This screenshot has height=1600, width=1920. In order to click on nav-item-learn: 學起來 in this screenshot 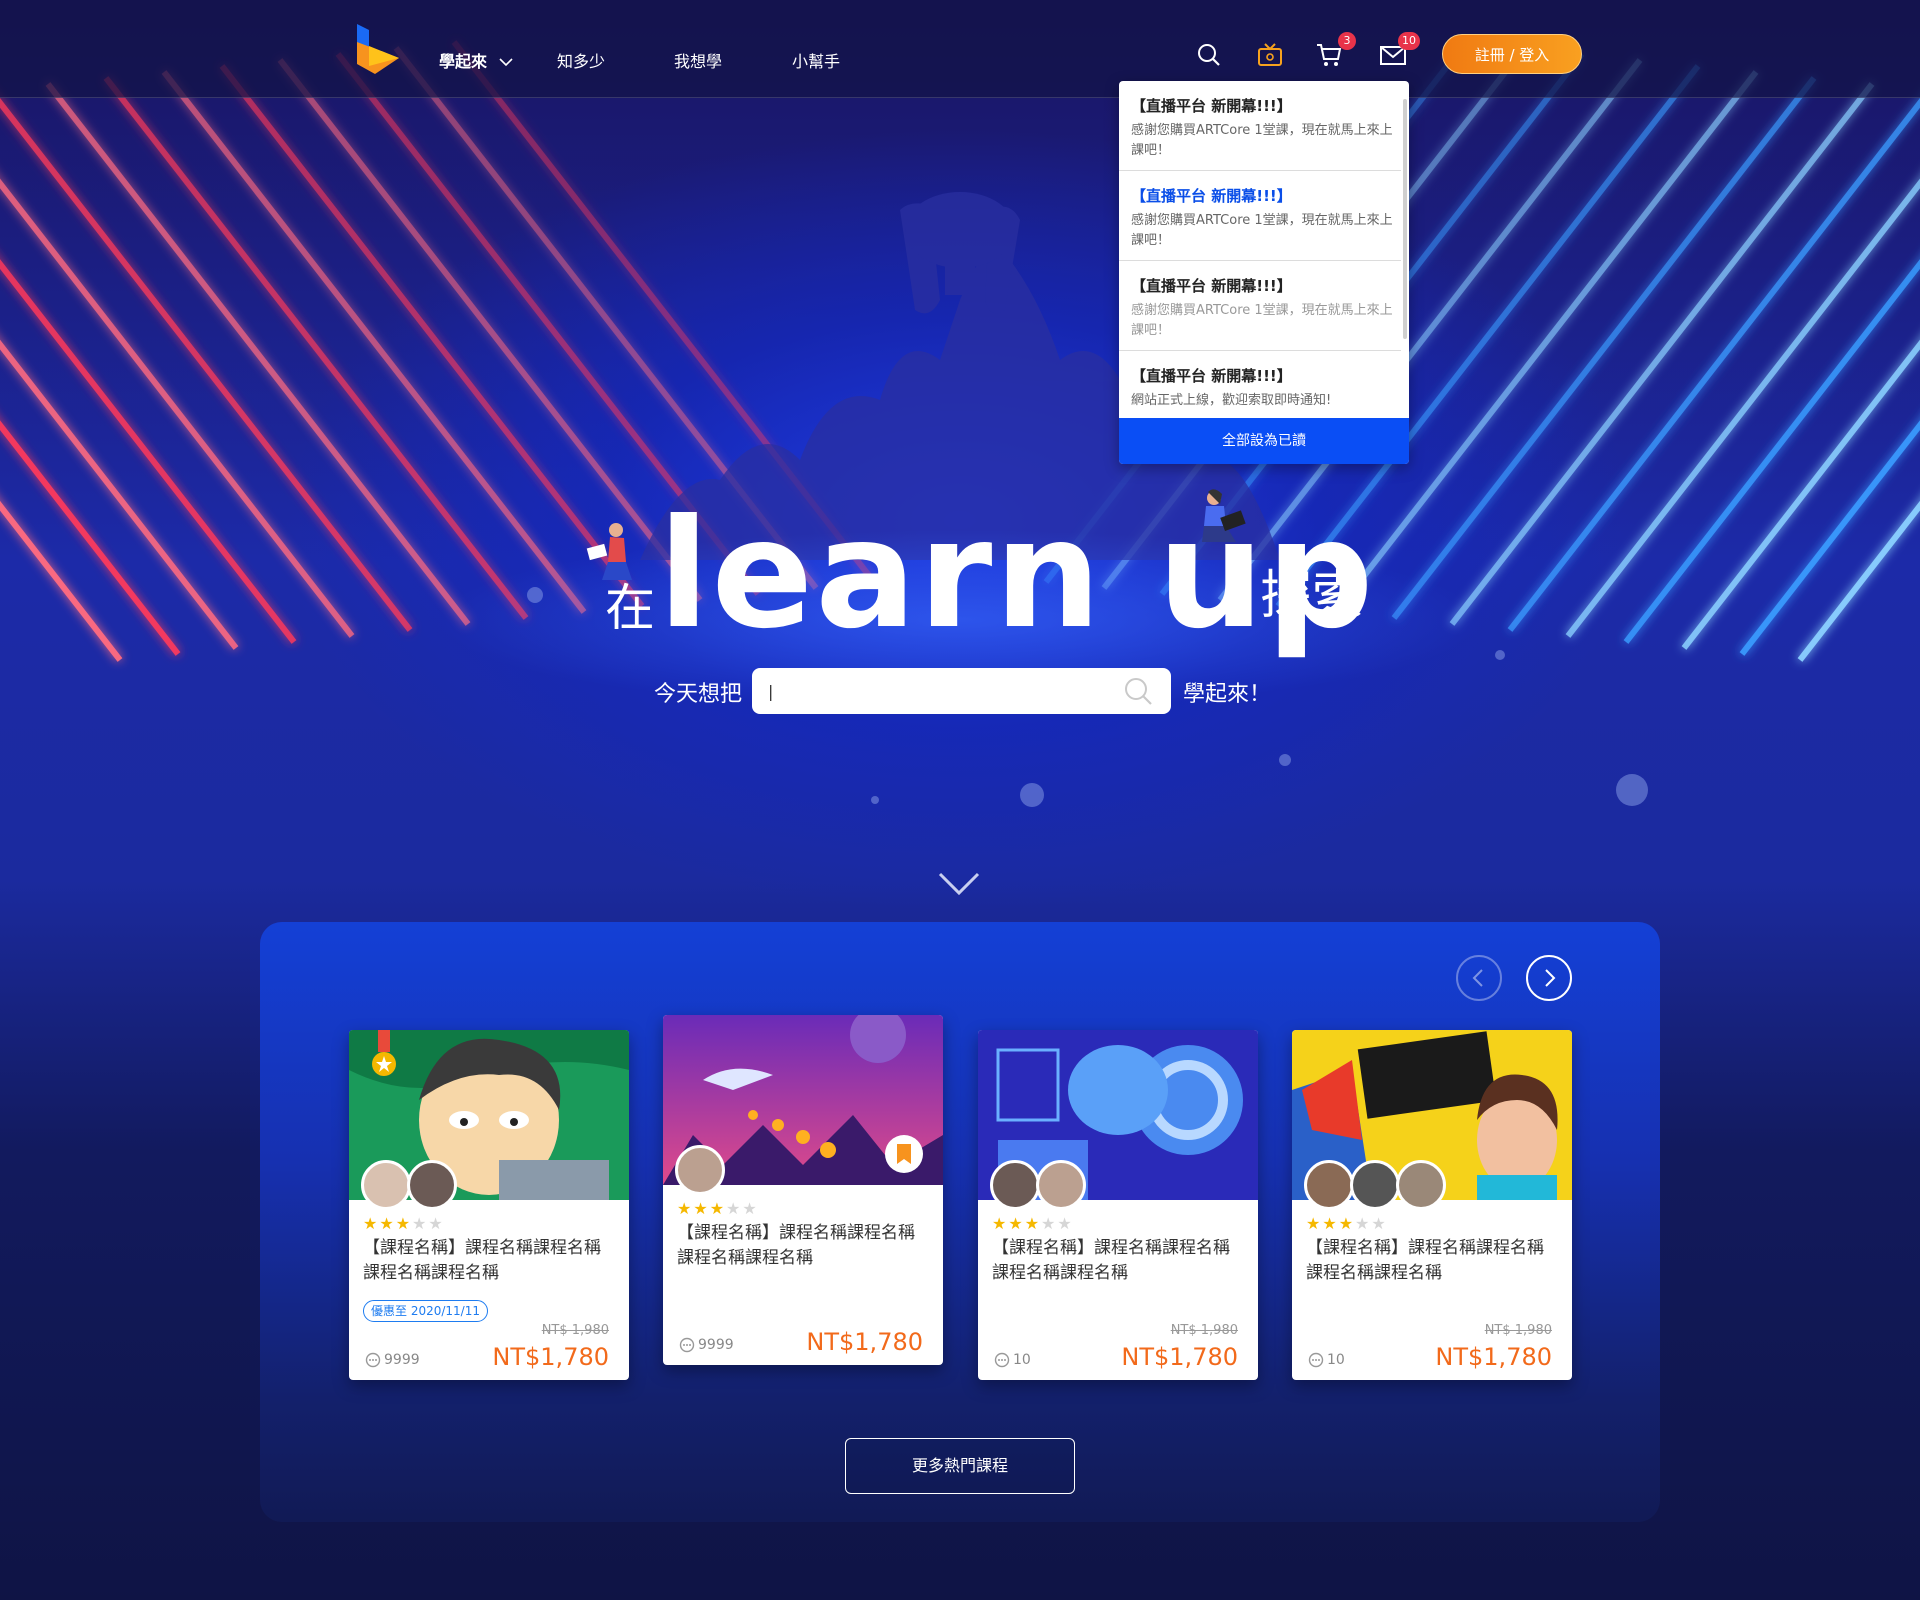, I will do `click(476, 60)`.